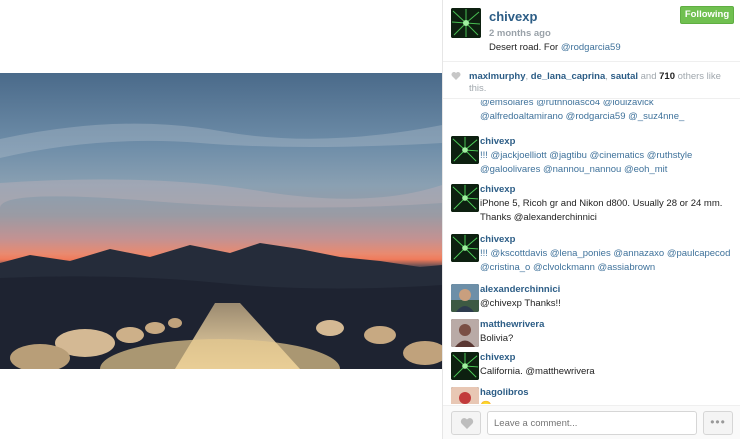 This screenshot has width=740, height=439. What do you see at coordinates (520, 303) in the screenshot?
I see `comment-text: @chivexp Thanks!!` at bounding box center [520, 303].